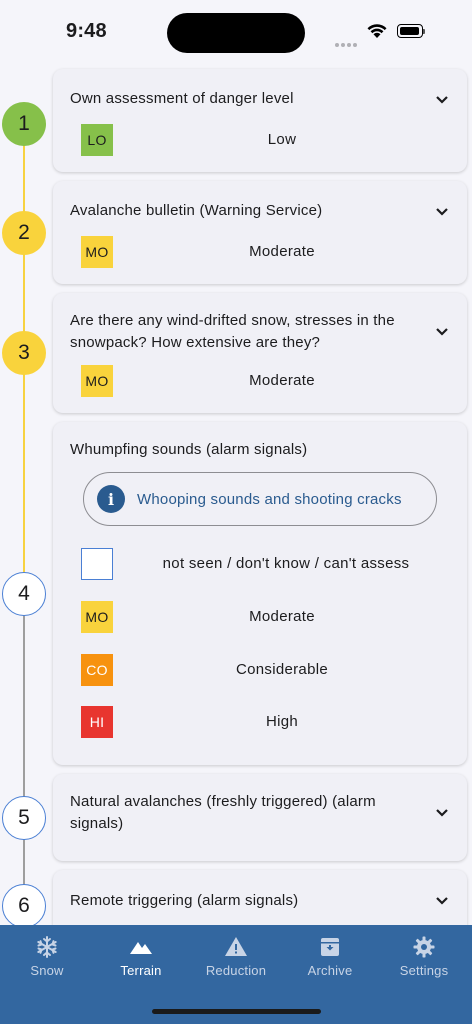  I want to click on step-marker-5: 5, so click(24, 818).